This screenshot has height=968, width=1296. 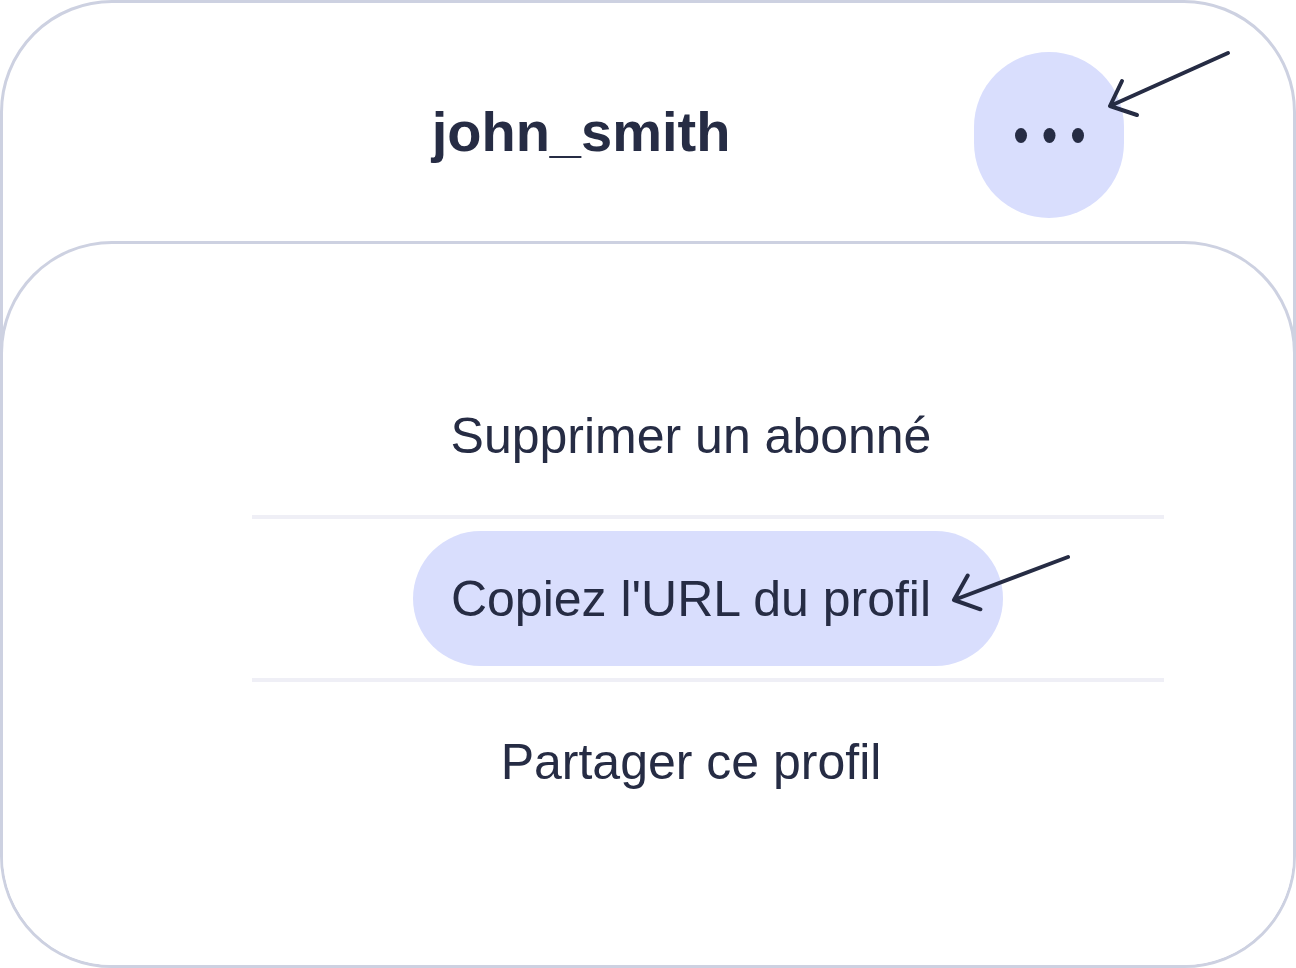 What do you see at coordinates (581, 132) in the screenshot?
I see `profile-username: john_smith` at bounding box center [581, 132].